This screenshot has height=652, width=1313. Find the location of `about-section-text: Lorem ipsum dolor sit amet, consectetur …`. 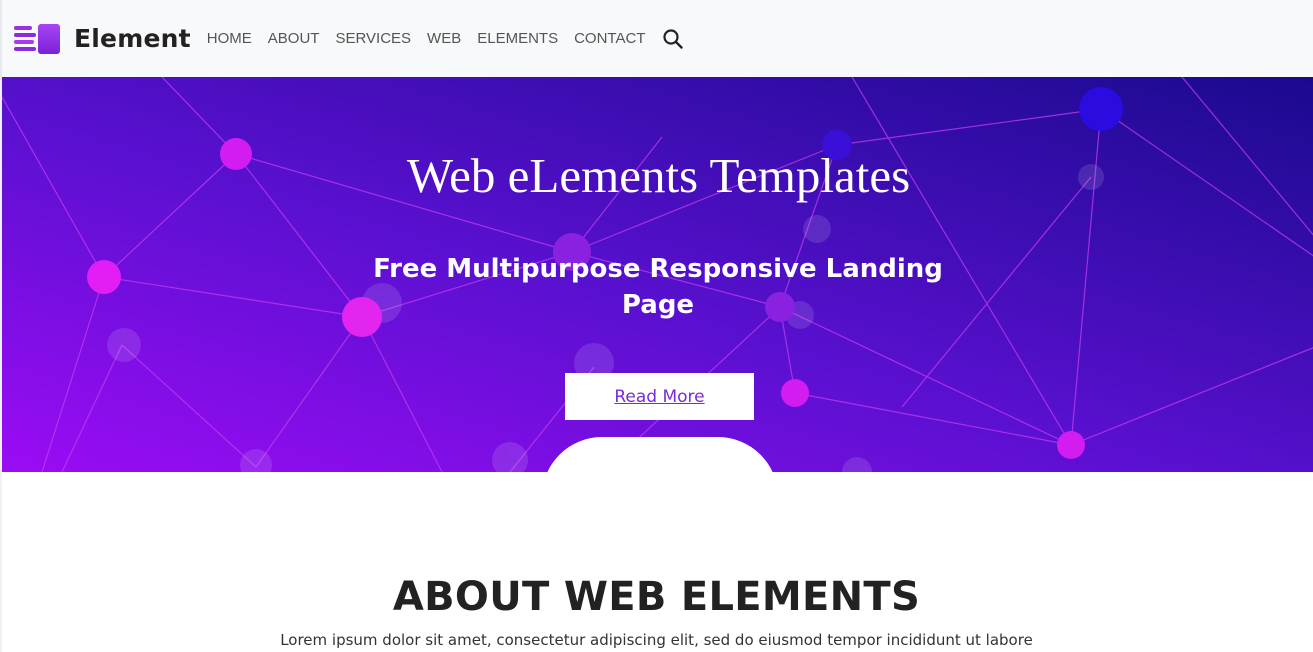

about-section-text: Lorem ipsum dolor sit amet, consectetur … is located at coordinates (656, 640).